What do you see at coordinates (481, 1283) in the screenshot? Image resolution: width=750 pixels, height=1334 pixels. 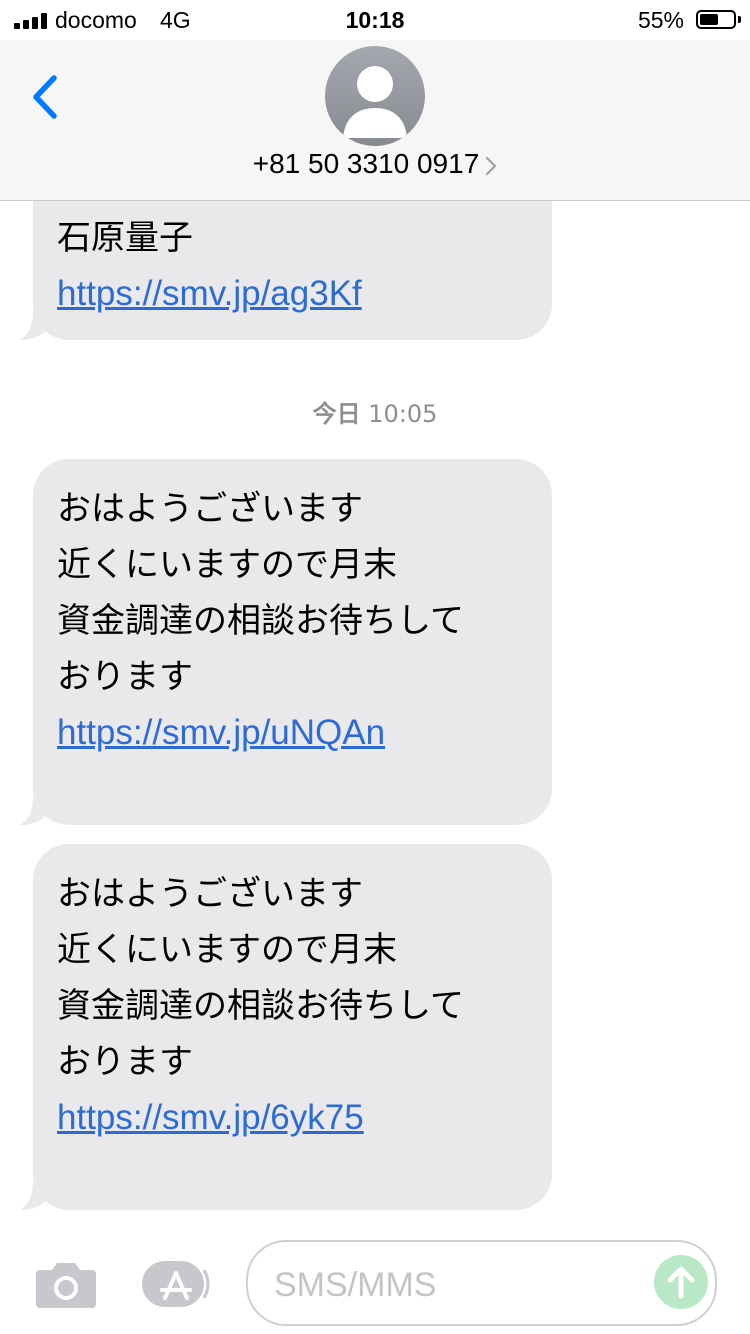 I see `message-input: SMS/MMS` at bounding box center [481, 1283].